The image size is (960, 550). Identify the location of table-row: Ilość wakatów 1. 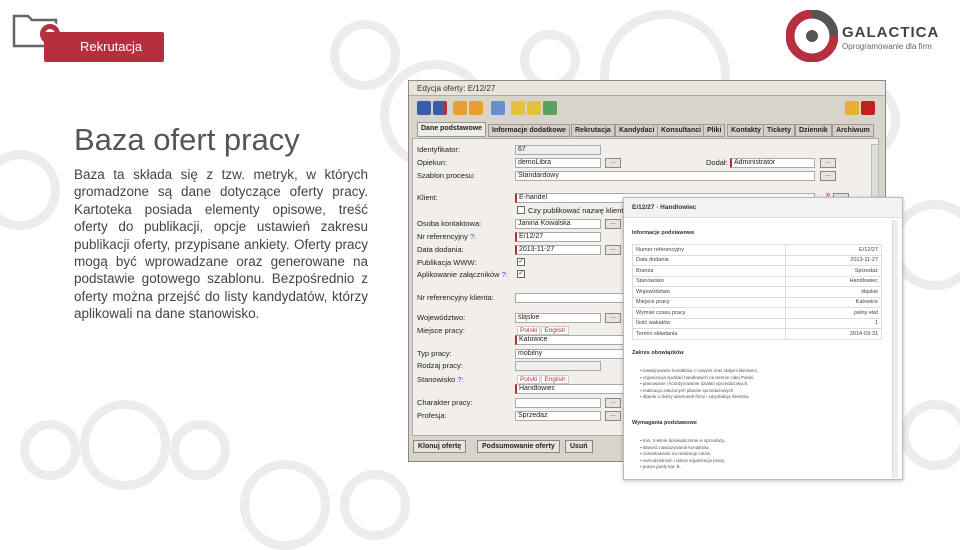
(757, 323).